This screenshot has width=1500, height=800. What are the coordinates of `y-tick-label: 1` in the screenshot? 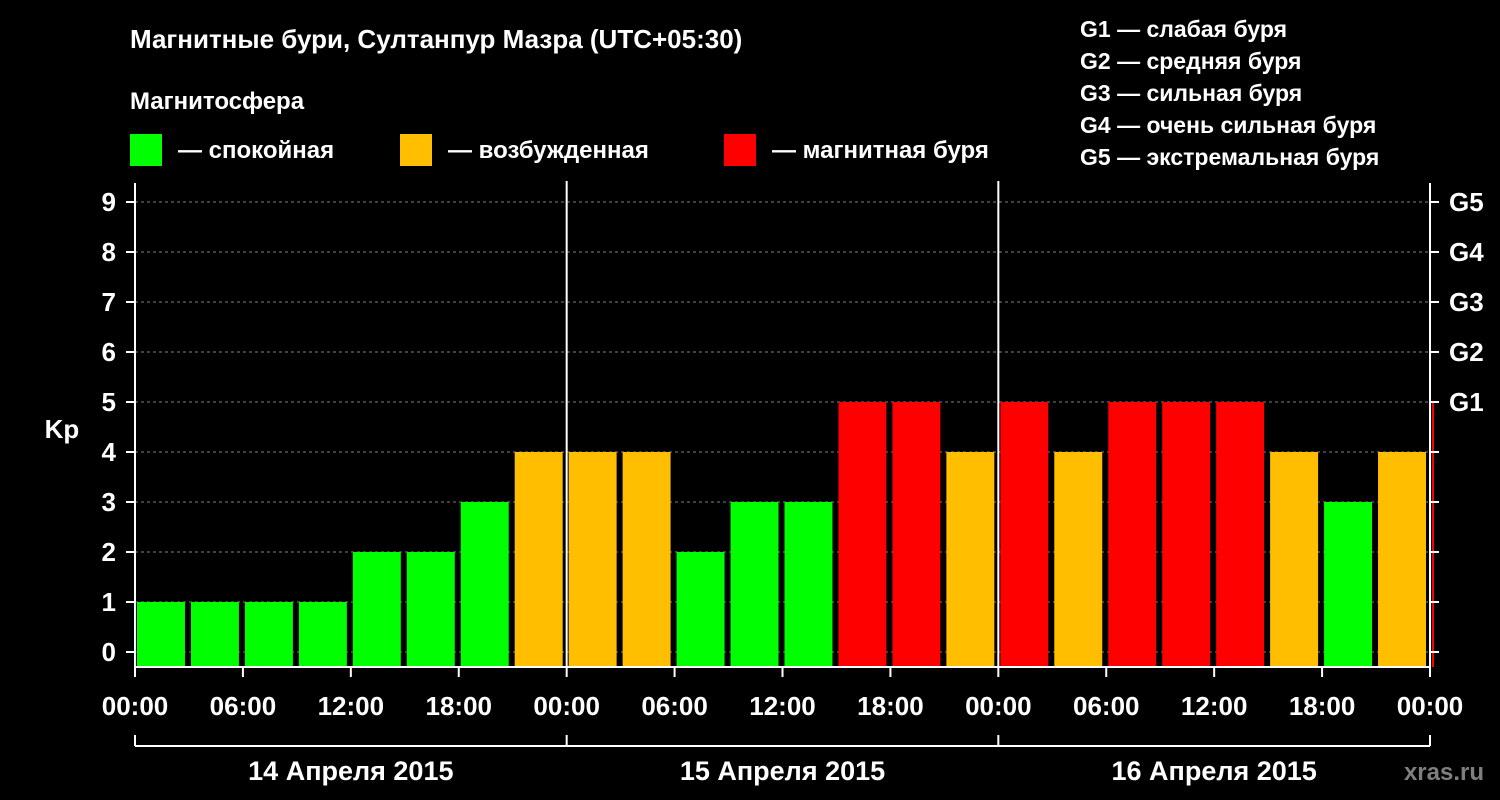 It's located at (109, 602).